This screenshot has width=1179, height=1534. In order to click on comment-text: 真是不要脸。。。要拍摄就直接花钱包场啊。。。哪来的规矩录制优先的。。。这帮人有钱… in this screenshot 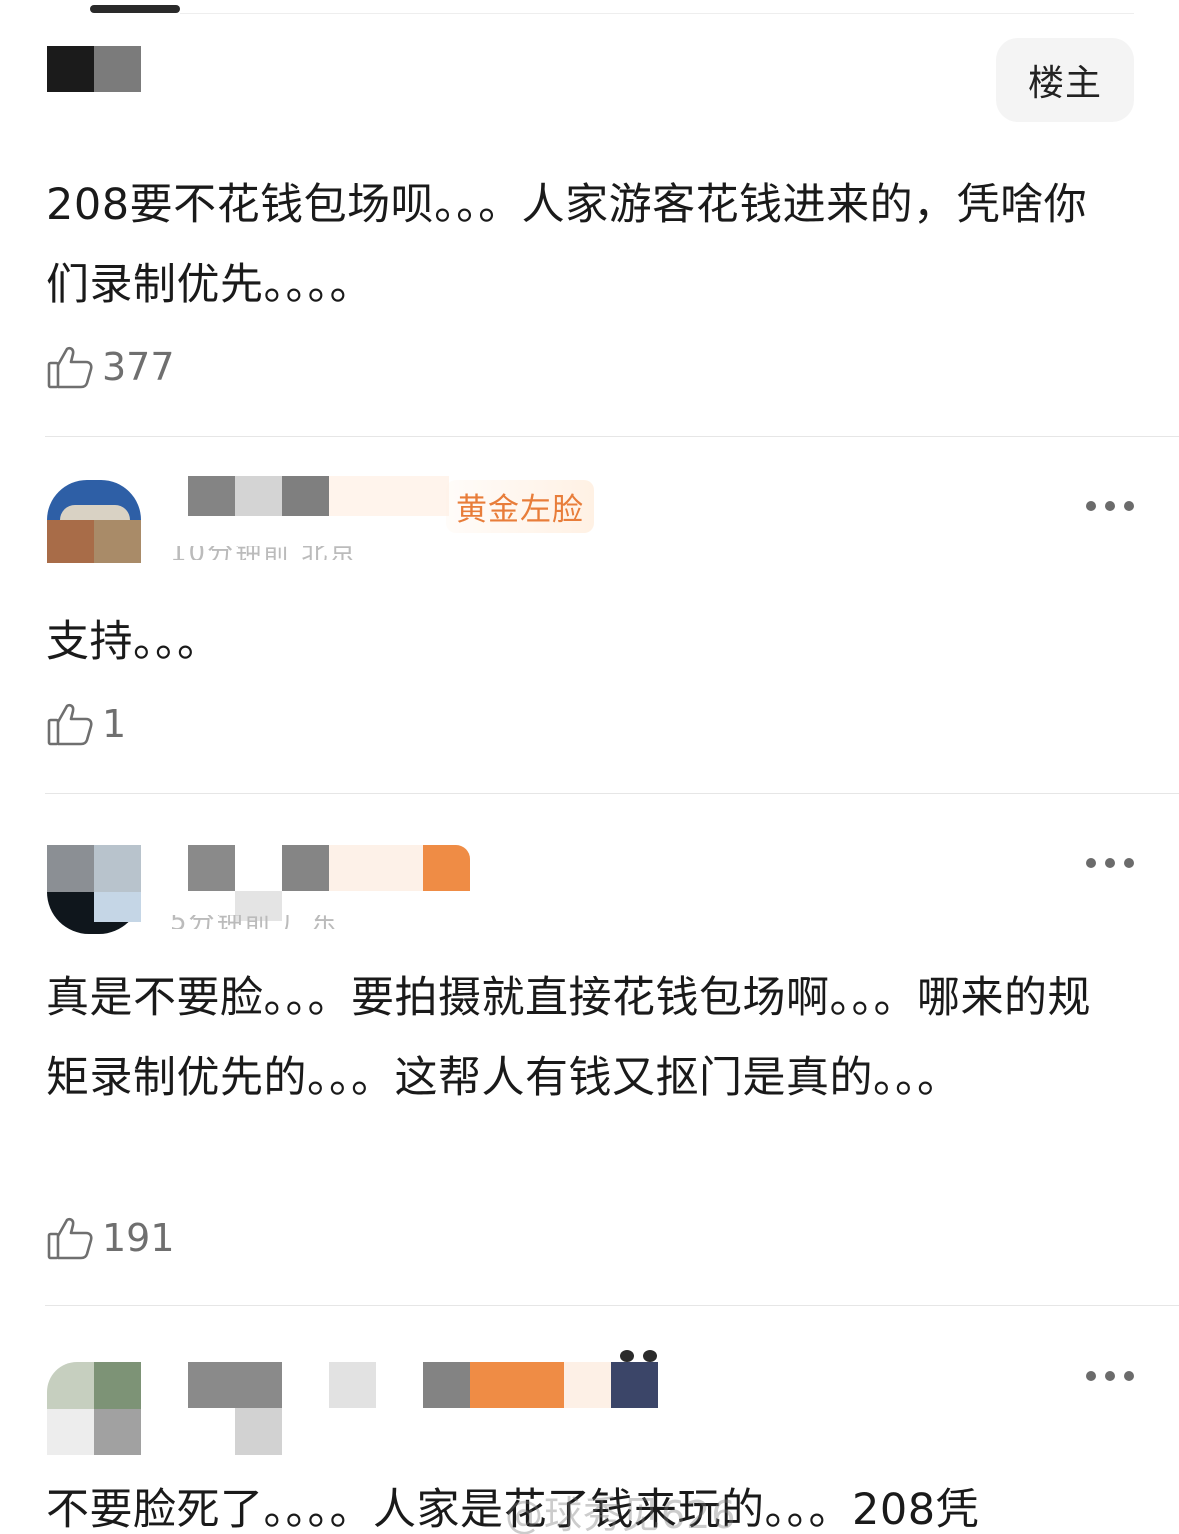, I will do `click(568, 1038)`.